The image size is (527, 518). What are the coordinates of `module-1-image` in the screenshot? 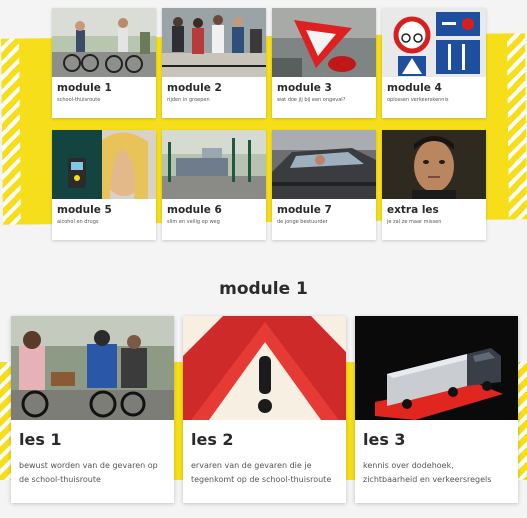 It's located at (104, 42).